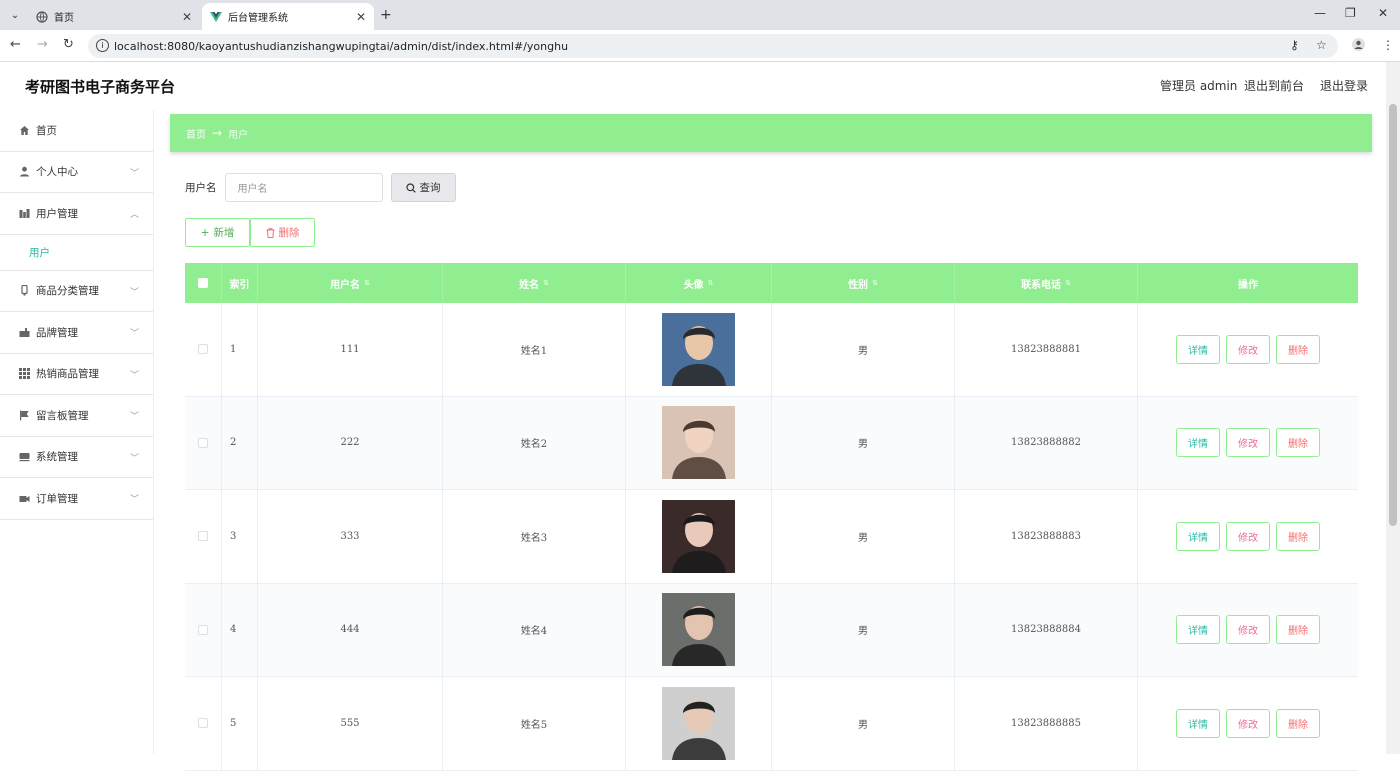 The image size is (1400, 771). Describe the element at coordinates (24, 172) in the screenshot. I see `user-icon` at that location.